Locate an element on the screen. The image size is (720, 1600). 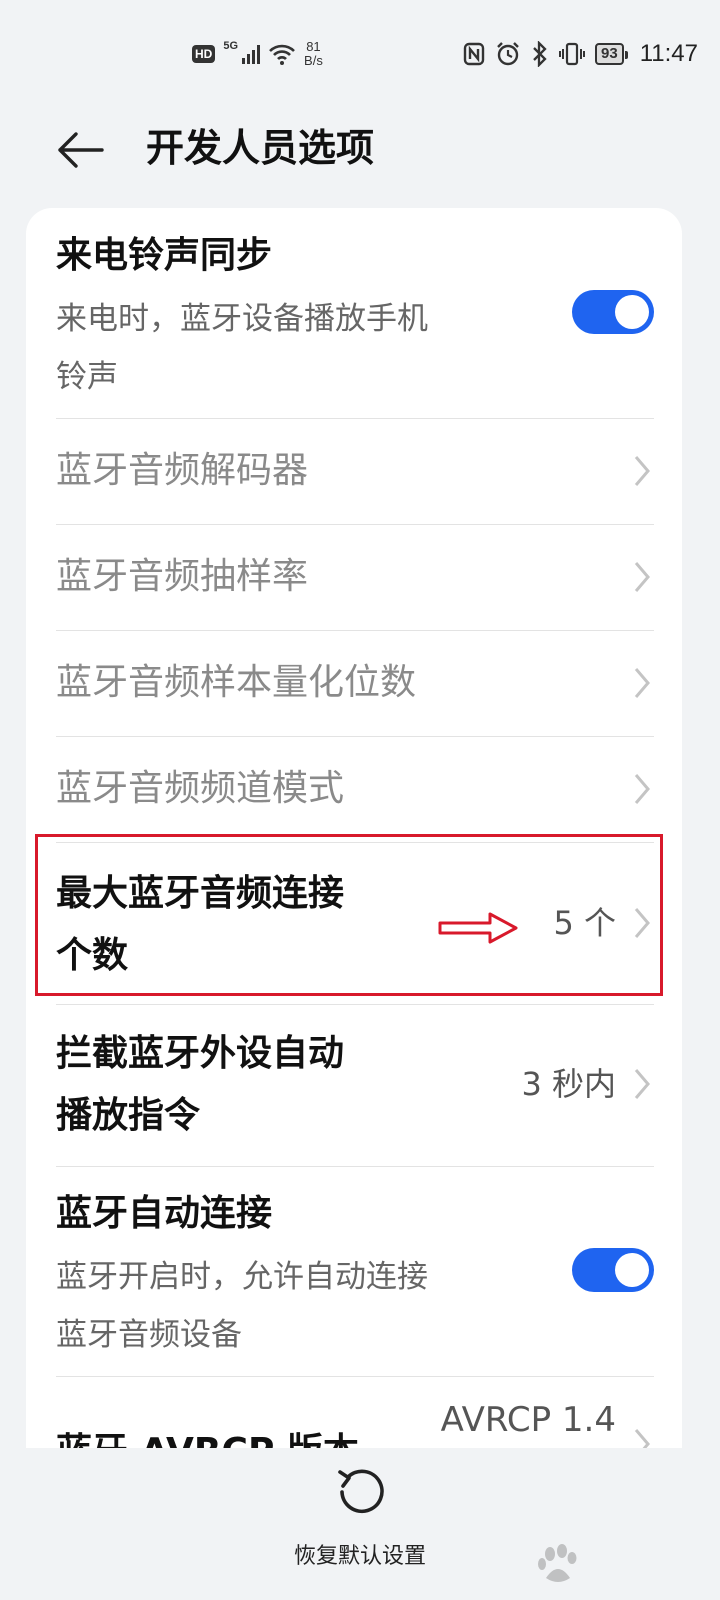
setting-title: 来电铃声同步 is located at coordinates (164, 255).